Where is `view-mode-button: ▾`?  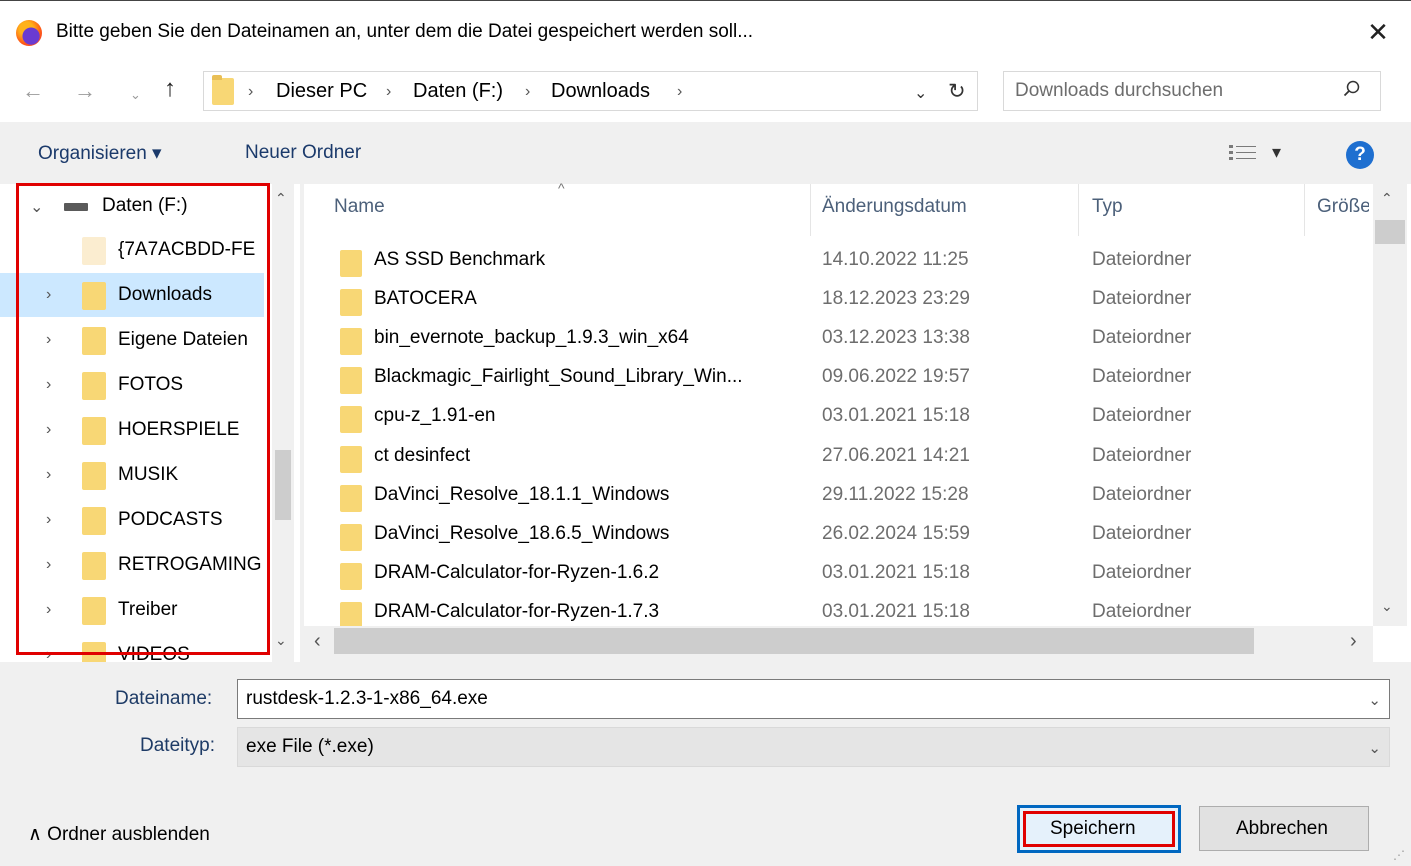
view-mode-button: ▾ is located at coordinates (1260, 153).